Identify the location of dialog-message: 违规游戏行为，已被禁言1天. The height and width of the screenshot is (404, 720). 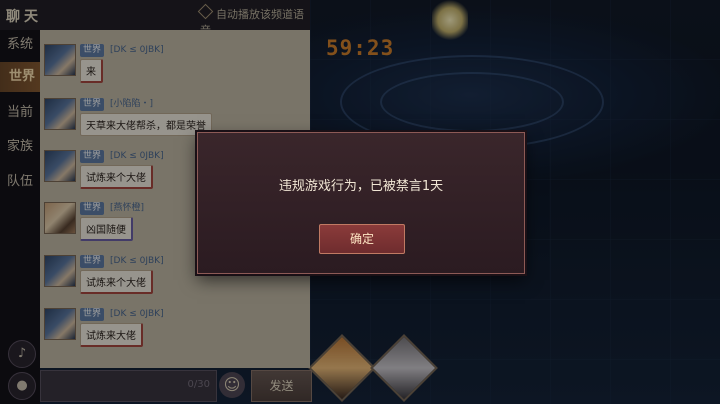
(361, 186).